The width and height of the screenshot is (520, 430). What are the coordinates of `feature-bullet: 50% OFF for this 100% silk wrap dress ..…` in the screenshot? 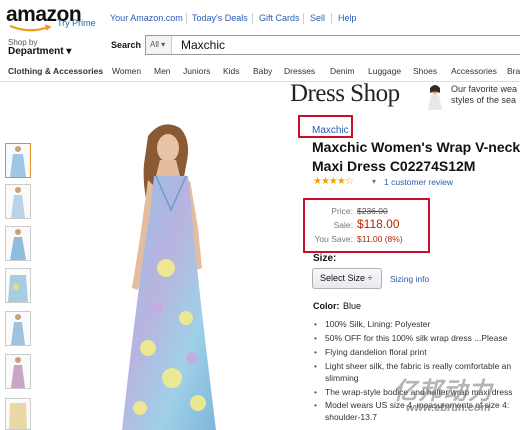 It's located at (417, 338).